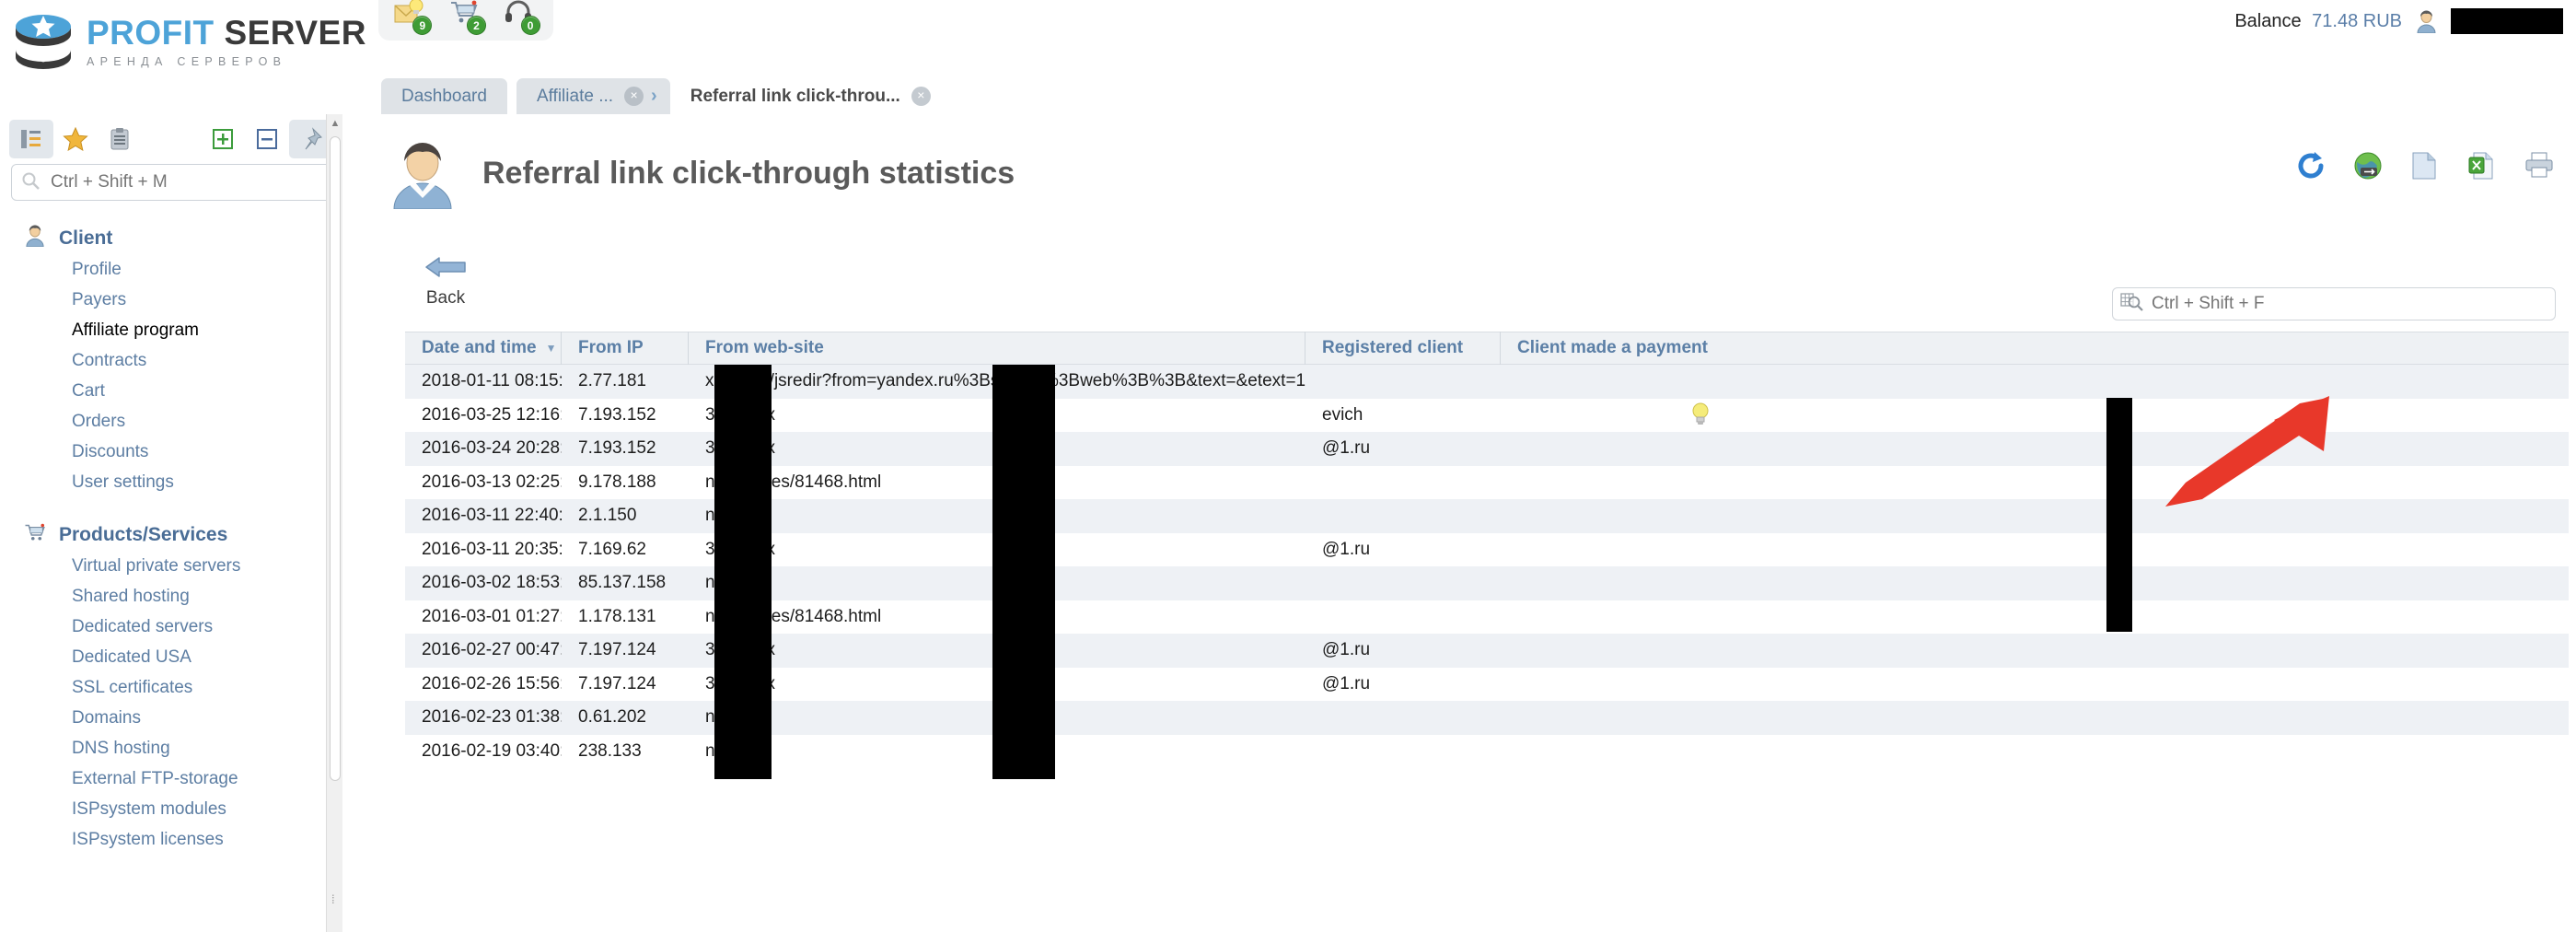 The image size is (2576, 932). Describe the element at coordinates (2426, 166) in the screenshot. I see `copy-document-icon` at that location.